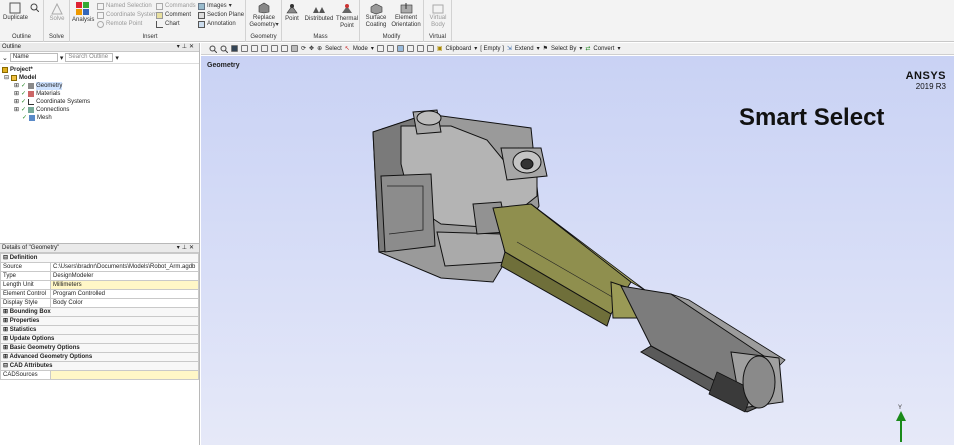 The width and height of the screenshot is (954, 445). I want to click on select-edge-icon, so click(390, 48).